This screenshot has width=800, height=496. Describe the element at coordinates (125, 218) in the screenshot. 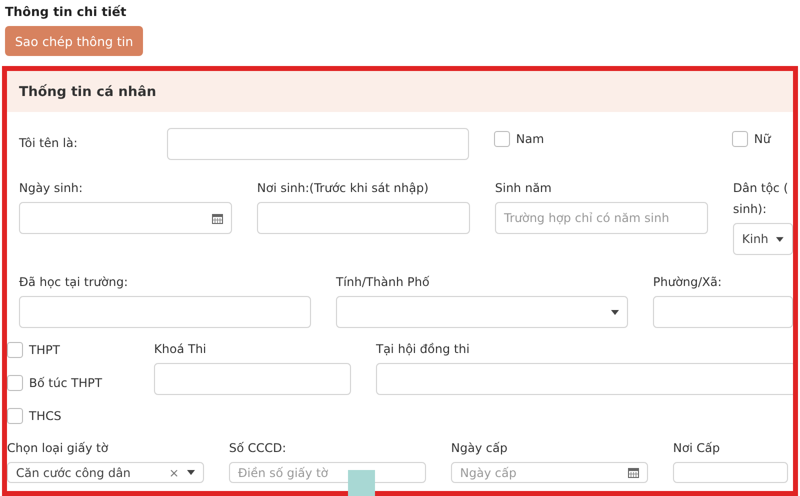

I see `date-field` at that location.